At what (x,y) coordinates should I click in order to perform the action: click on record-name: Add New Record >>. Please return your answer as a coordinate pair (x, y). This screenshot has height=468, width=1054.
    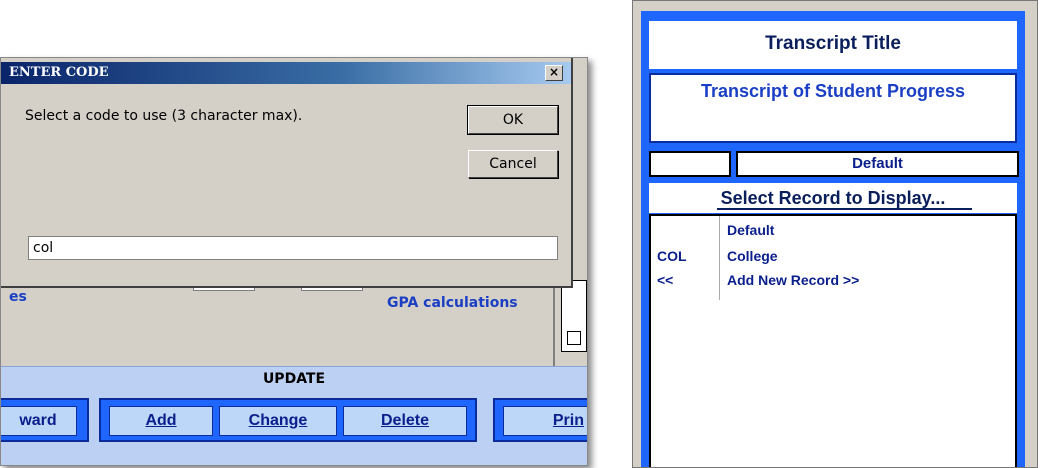
    Looking at the image, I should click on (793, 280).